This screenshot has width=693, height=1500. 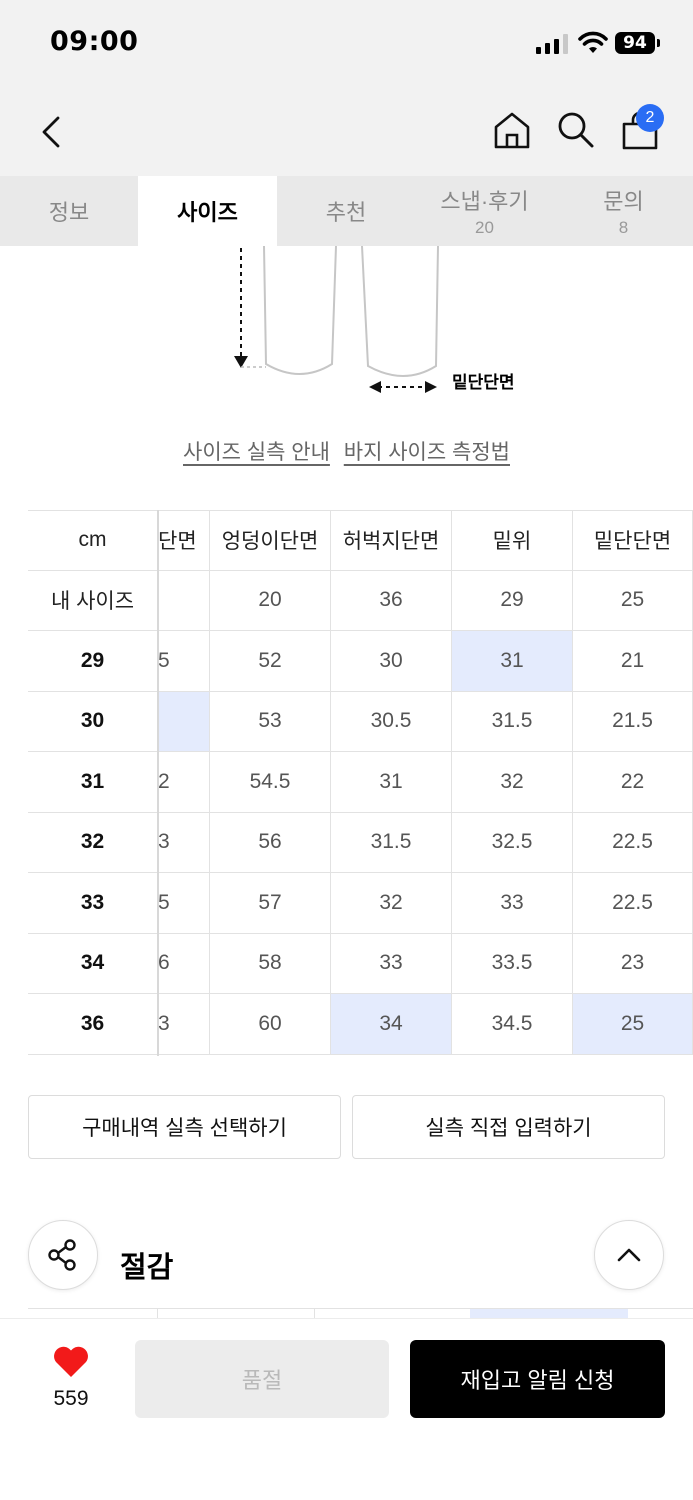 I want to click on size-measure-guide-link: 사이즈 실측 안내, so click(x=256, y=452).